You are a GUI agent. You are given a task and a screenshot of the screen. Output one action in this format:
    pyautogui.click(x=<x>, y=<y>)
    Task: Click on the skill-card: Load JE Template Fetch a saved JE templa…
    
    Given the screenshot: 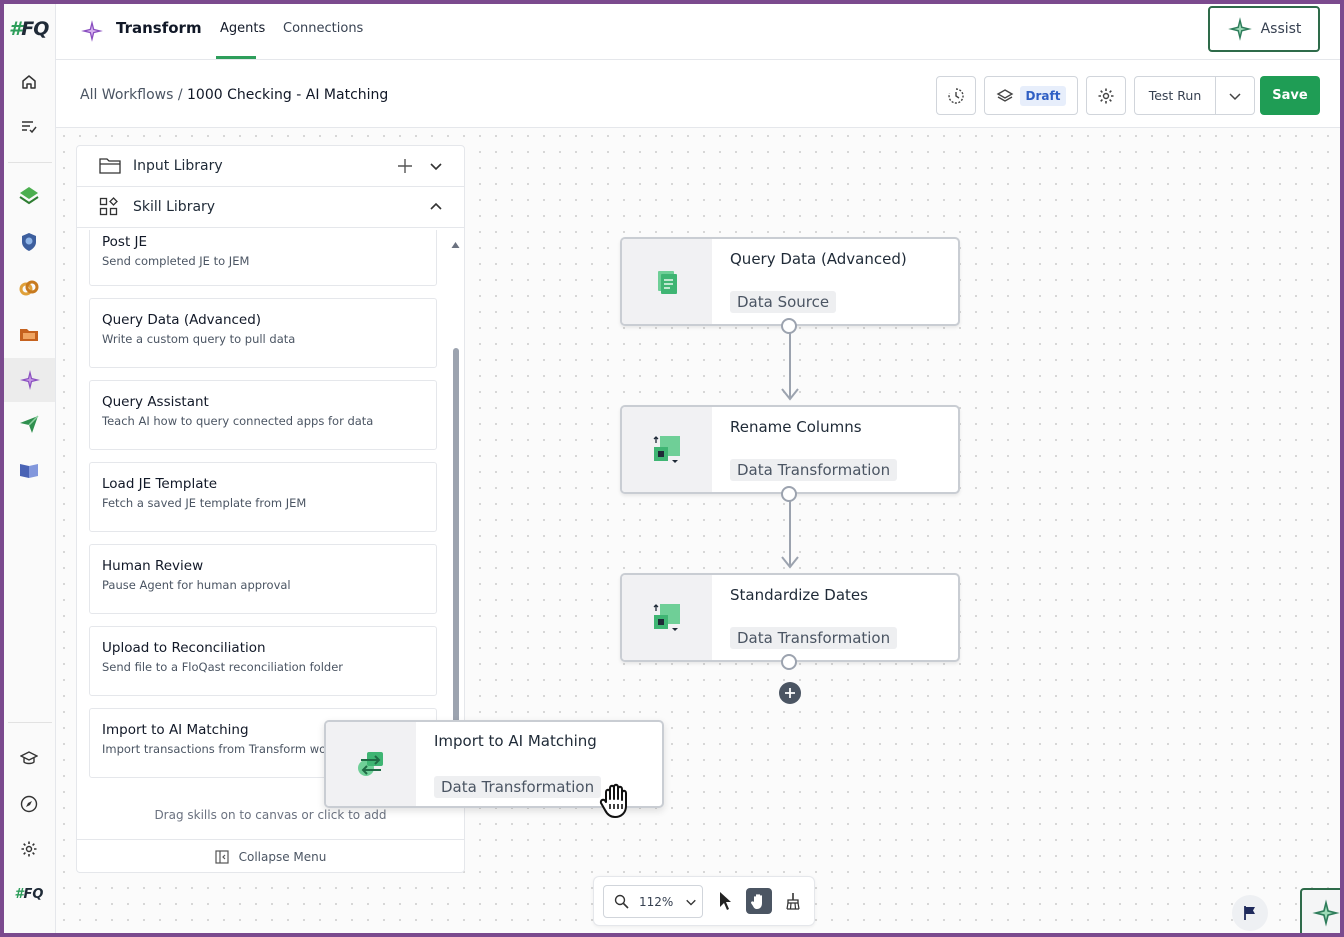 What is the action you would take?
    pyautogui.click(x=263, y=497)
    